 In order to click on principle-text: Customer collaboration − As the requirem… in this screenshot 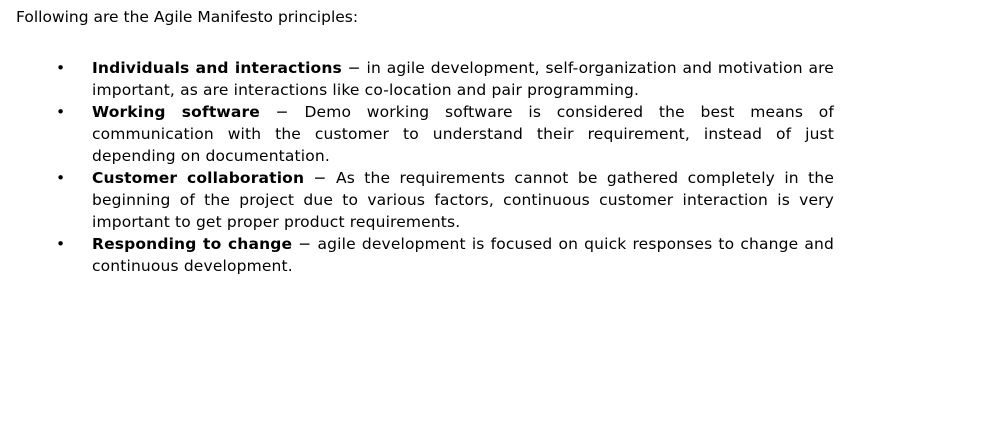, I will do `click(463, 200)`.